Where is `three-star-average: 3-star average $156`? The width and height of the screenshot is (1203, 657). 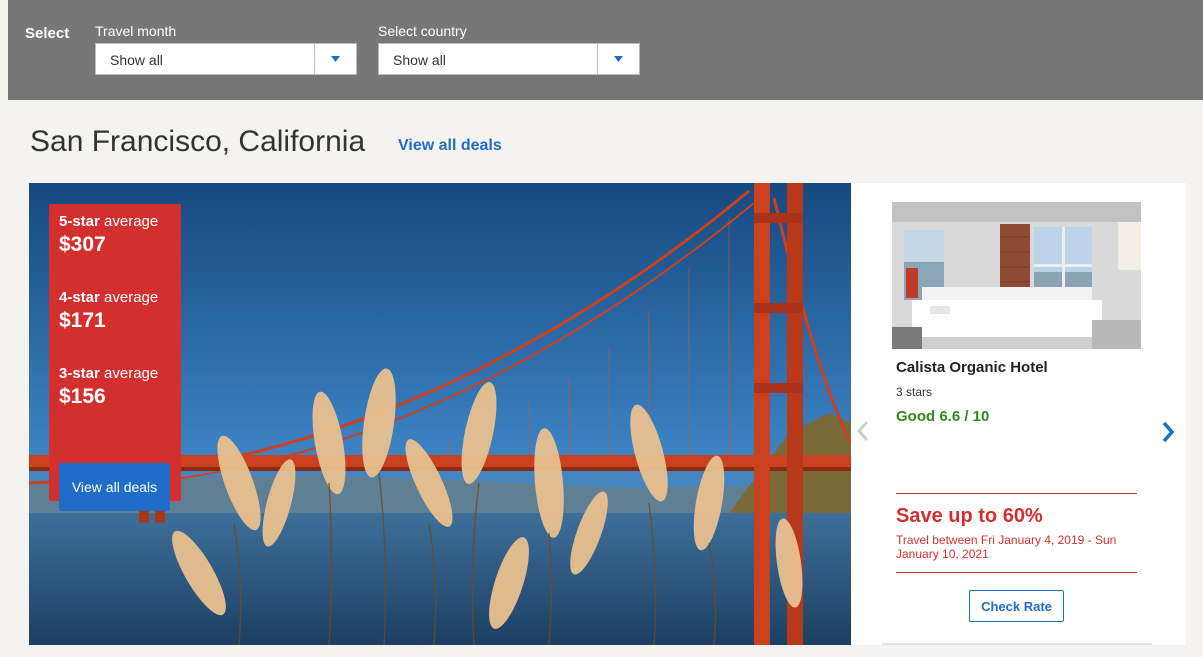 three-star-average: 3-star average $156 is located at coordinates (108, 387).